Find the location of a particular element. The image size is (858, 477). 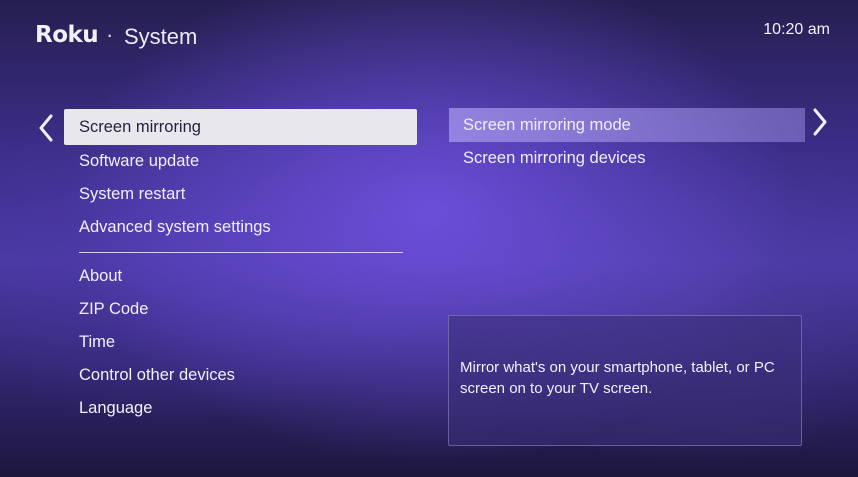

menu-item-control-other-devices: Control other devices is located at coordinates (240, 375).